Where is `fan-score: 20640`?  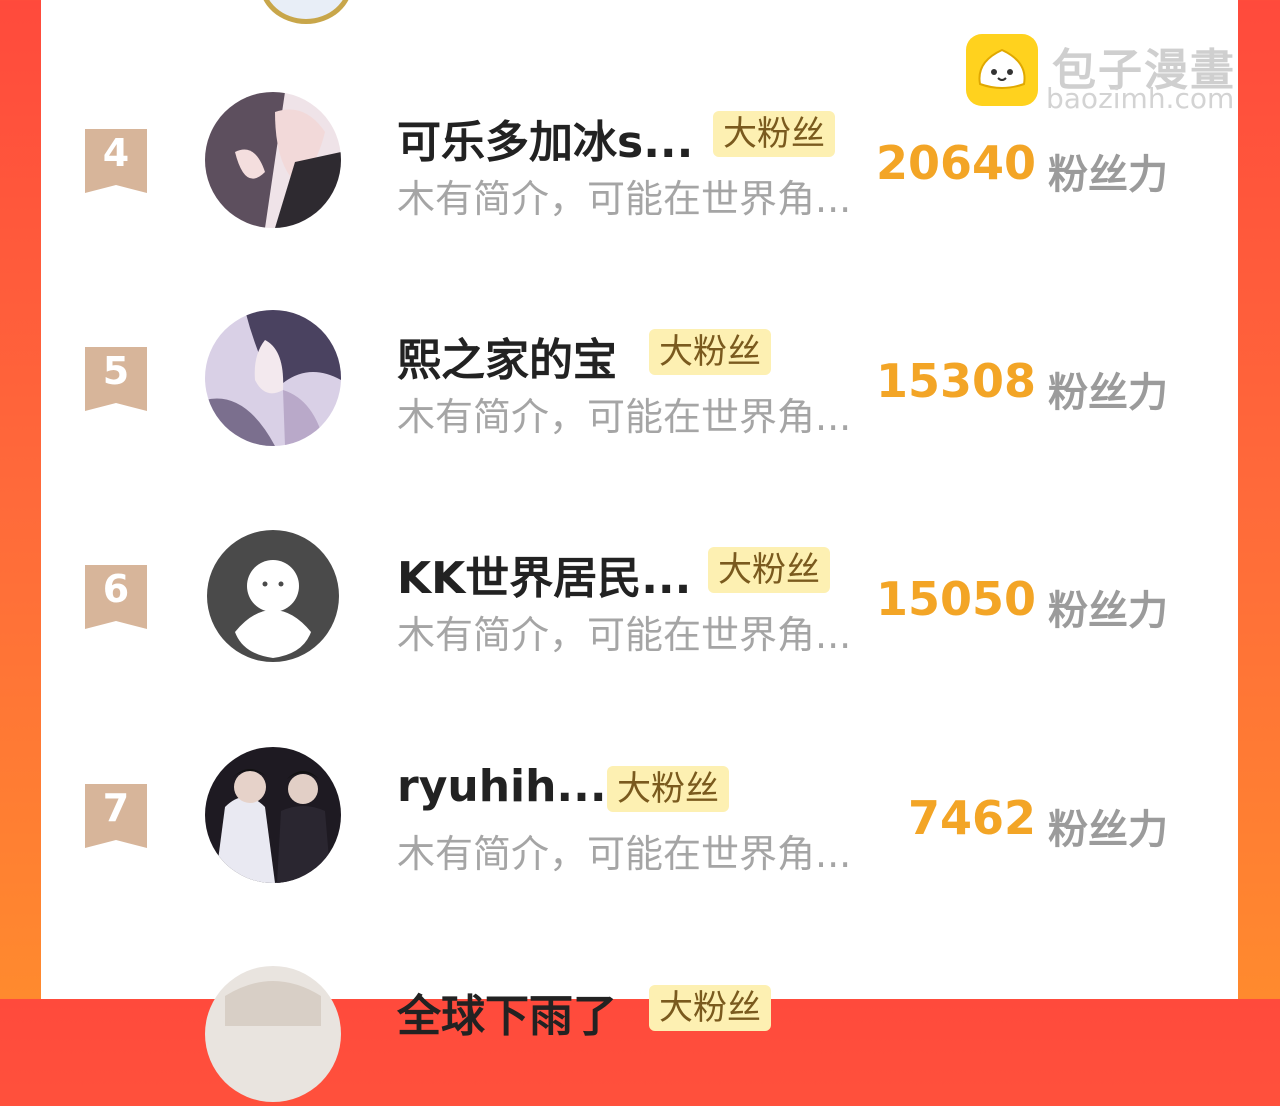
fan-score: 20640 is located at coordinates (956, 163).